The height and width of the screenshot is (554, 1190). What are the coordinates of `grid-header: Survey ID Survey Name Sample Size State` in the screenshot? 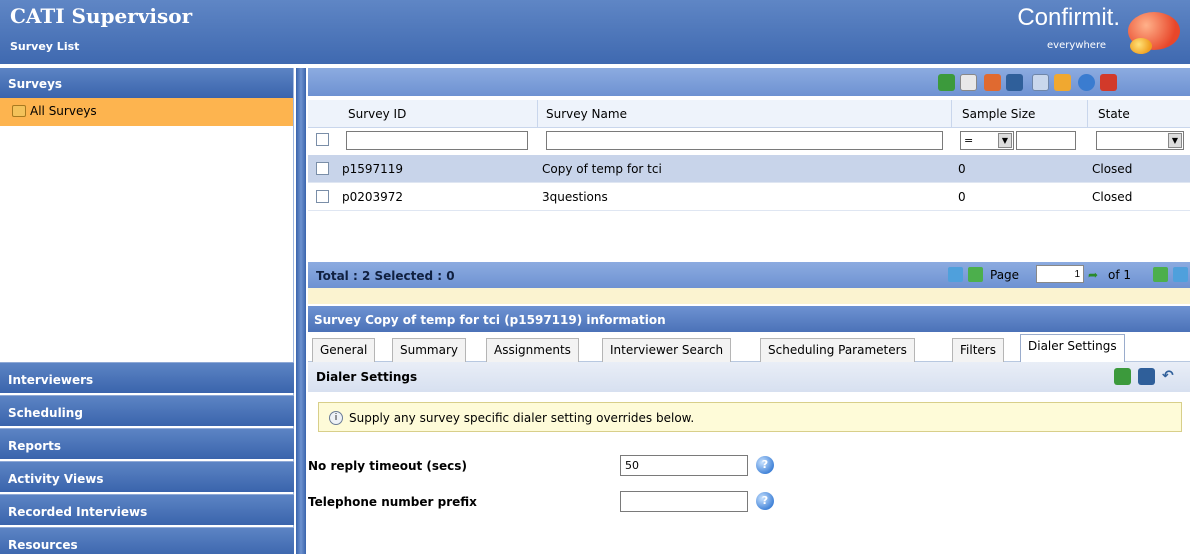 It's located at (749, 114).